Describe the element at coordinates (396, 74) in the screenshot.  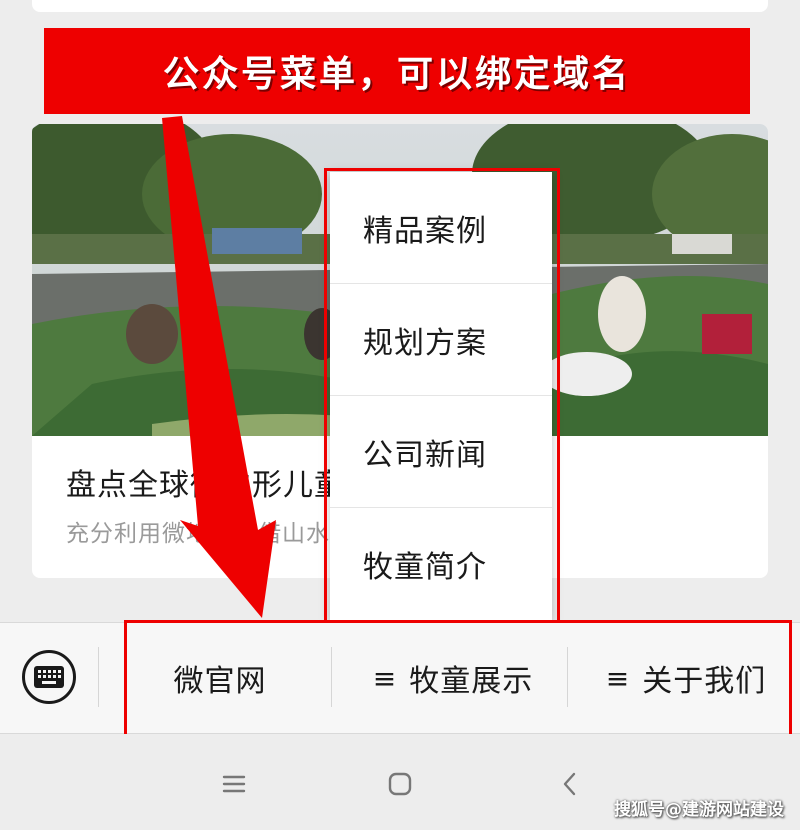
I see `annotation-banner-text: 公众号菜单，可以绑定域名` at that location.